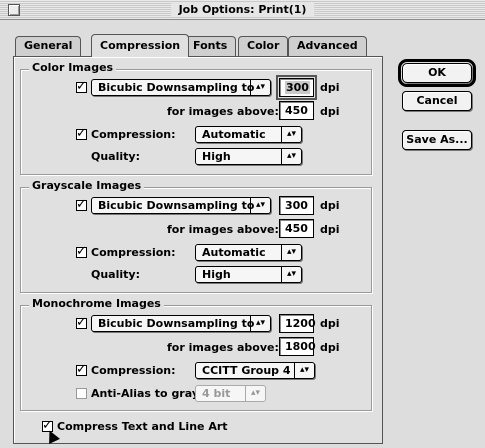 Image resolution: width=485 pixels, height=448 pixels. Describe the element at coordinates (297, 323) in the screenshot. I see `mono-resolution-field: 1200` at that location.